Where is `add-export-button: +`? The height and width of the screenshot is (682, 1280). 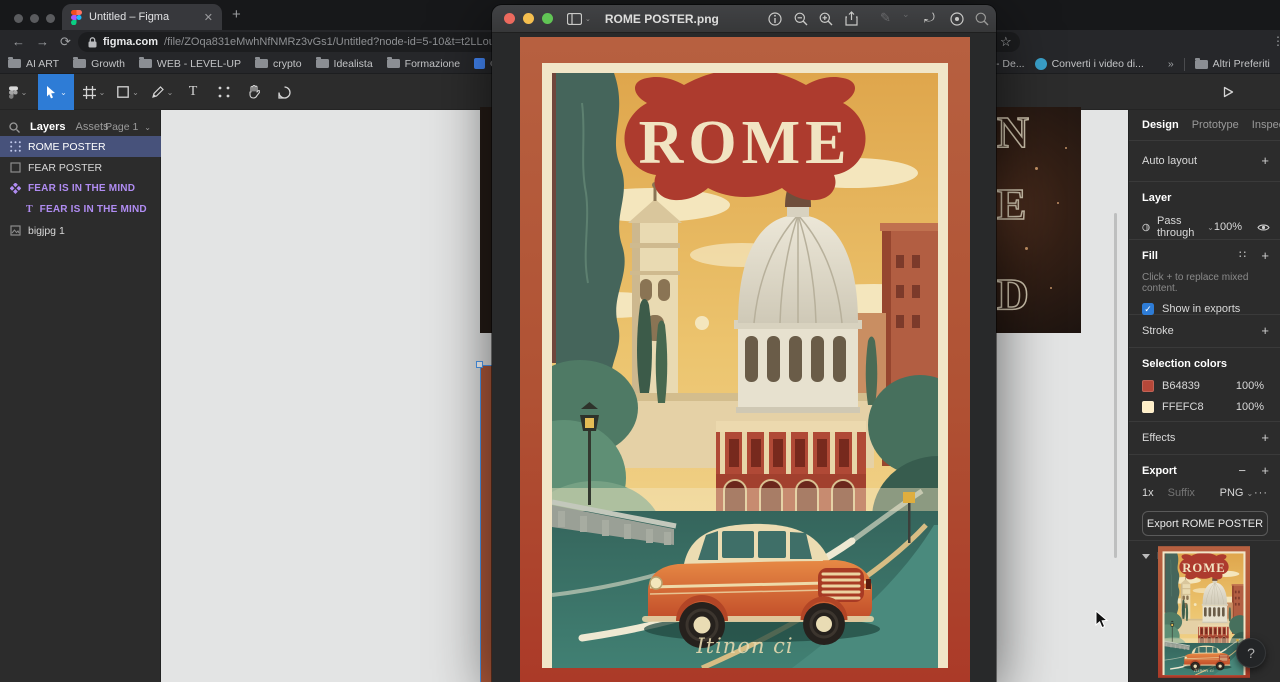 add-export-button: + is located at coordinates (1265, 470).